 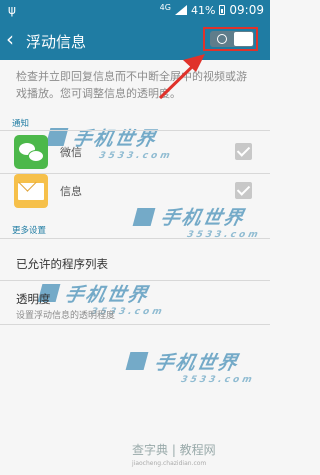 I want to click on bottom-watermark-url: jiaocheng.chazidian.com, so click(x=169, y=463).